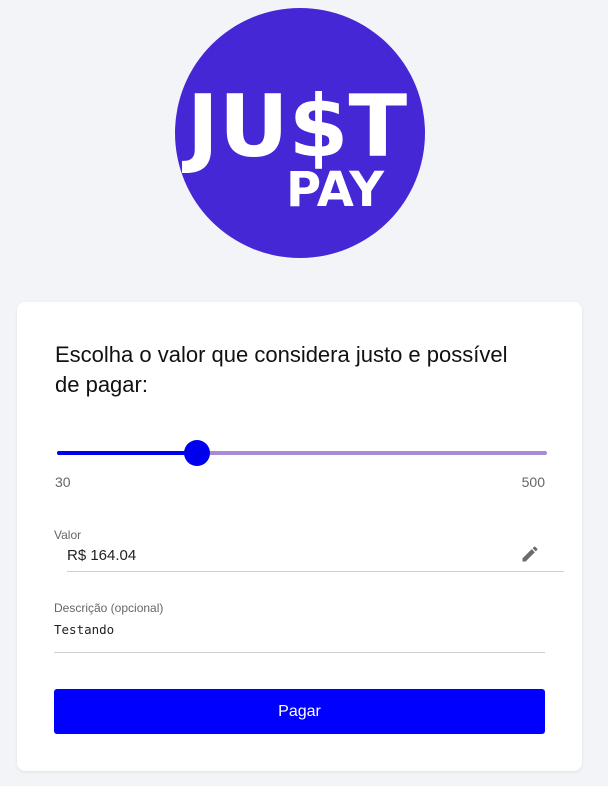 The height and width of the screenshot is (786, 608). Describe the element at coordinates (84, 629) in the screenshot. I see `descricao-value: Testando` at that location.